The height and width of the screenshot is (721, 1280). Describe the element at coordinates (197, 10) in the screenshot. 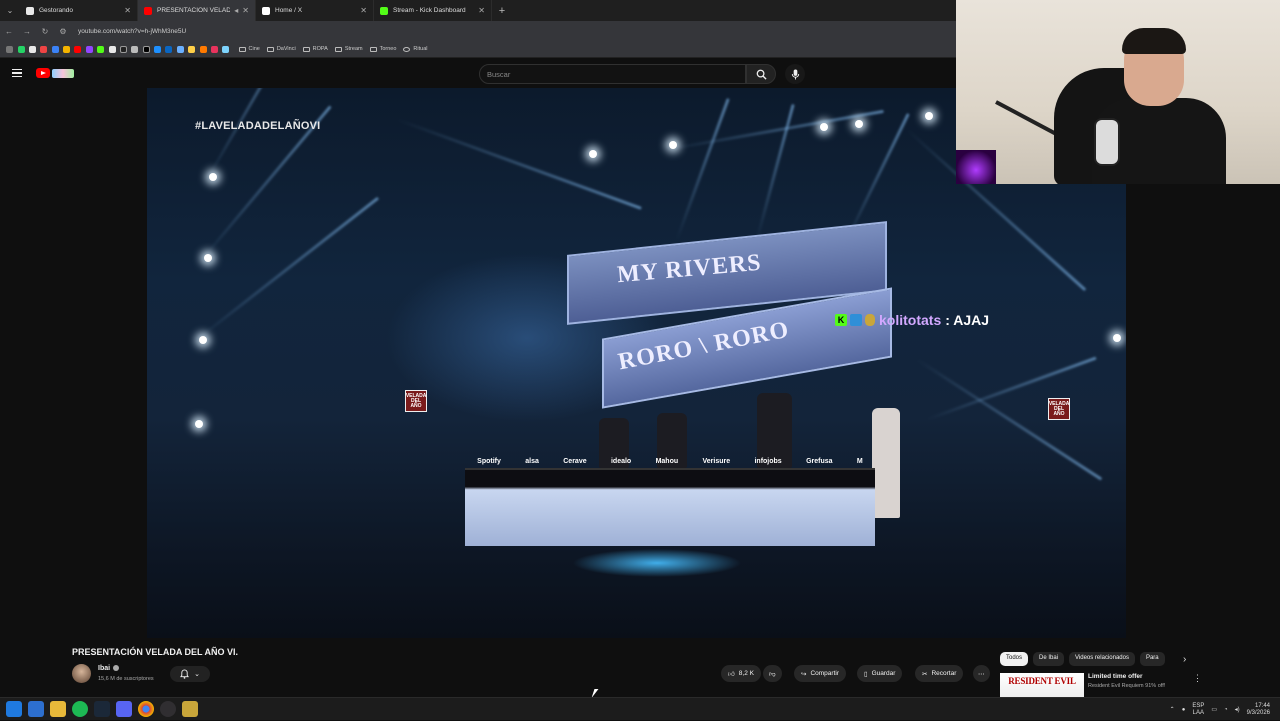

I see `browser-tab-active: PRESENTACIÓN VELADA DEL AÑO VI ◂ ✕` at that location.